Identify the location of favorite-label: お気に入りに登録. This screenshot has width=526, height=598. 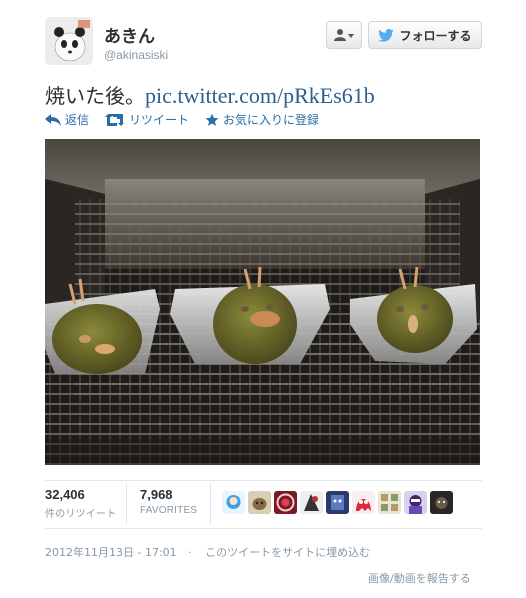
(271, 120).